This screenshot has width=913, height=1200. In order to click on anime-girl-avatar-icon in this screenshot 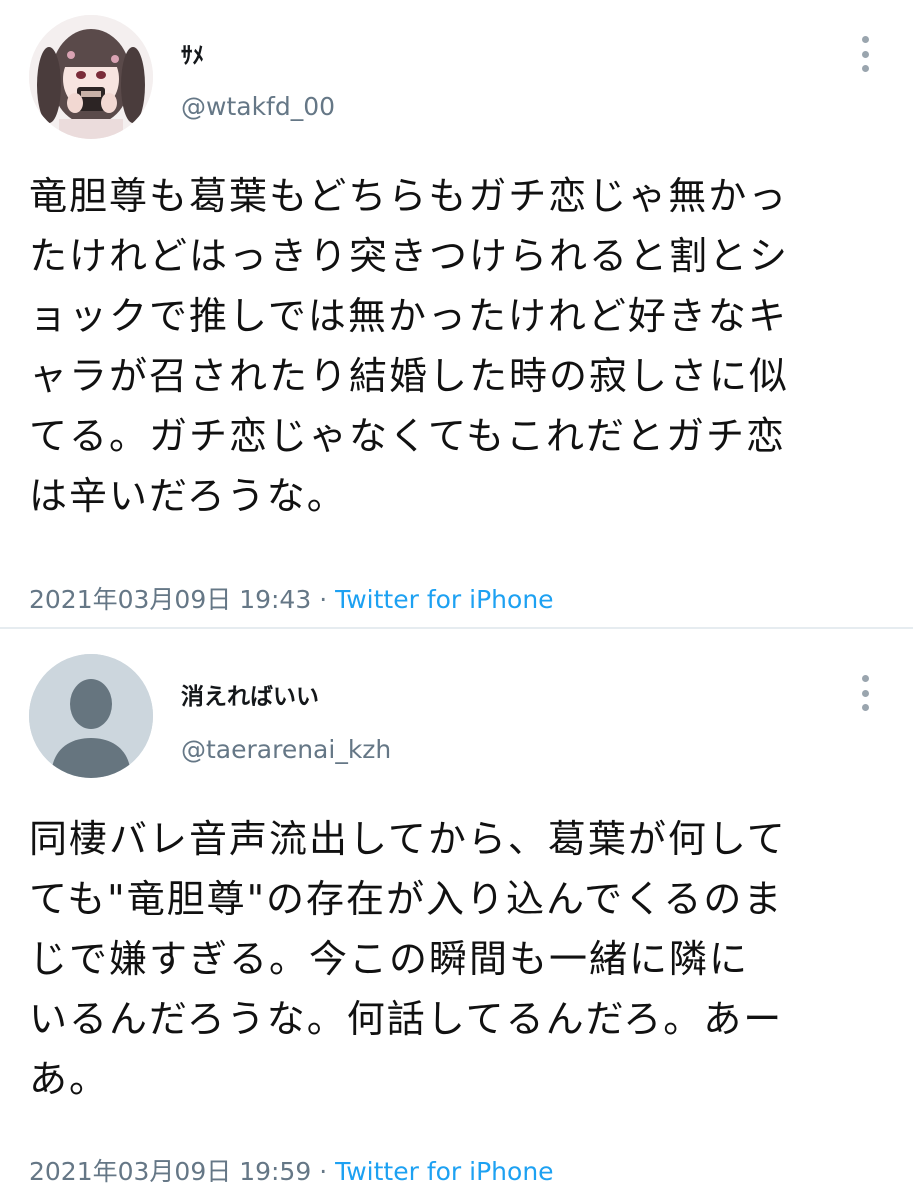, I will do `click(91, 77)`.